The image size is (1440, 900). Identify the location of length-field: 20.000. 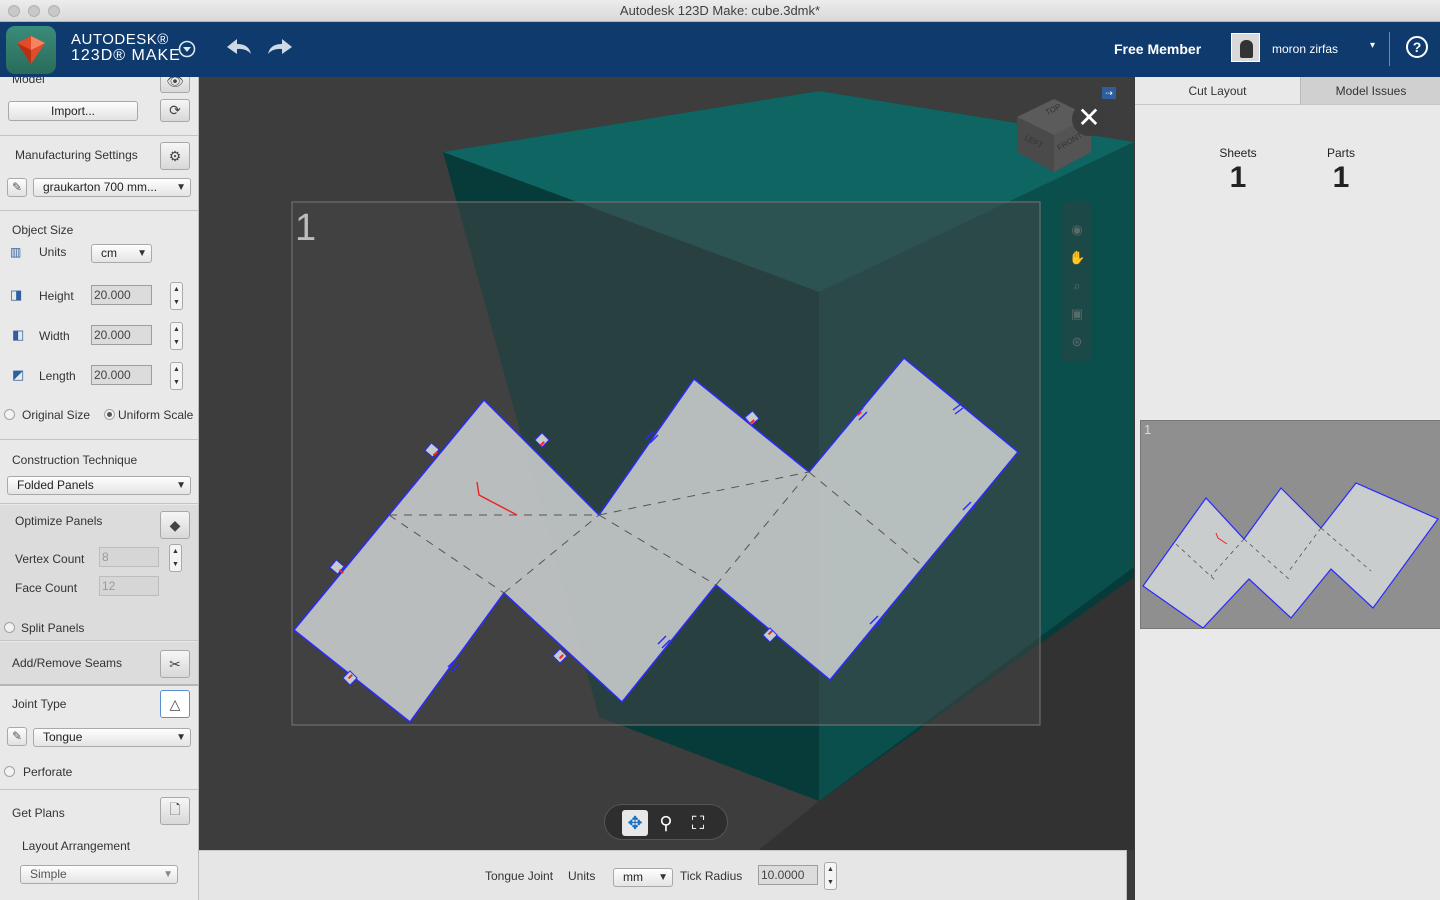
(121, 375).